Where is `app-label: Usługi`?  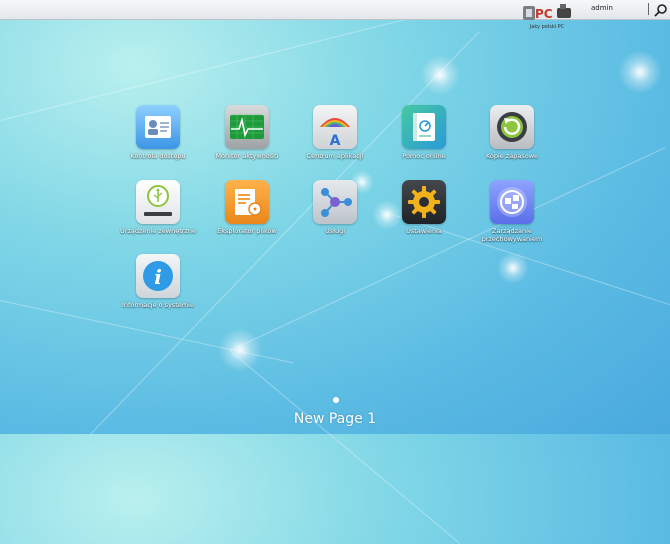
app-label: Usługi is located at coordinates (335, 231).